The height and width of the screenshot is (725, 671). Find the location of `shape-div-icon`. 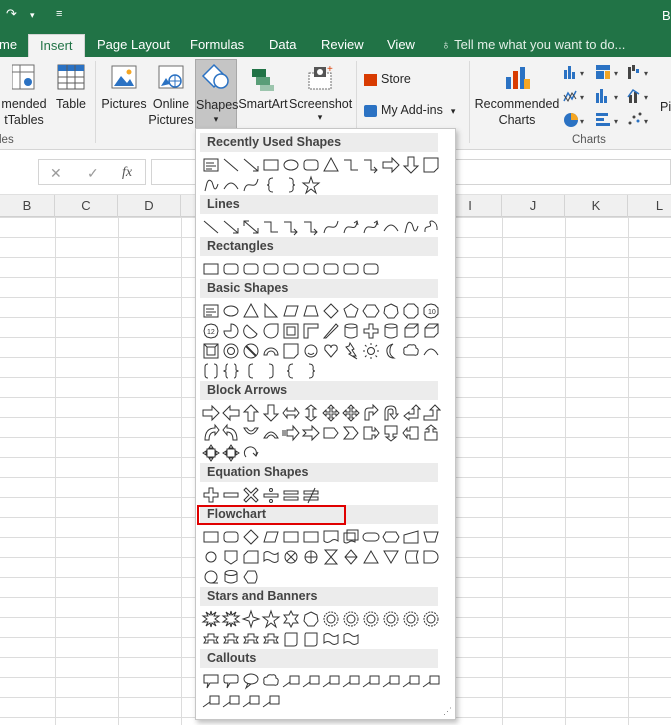

shape-div-icon is located at coordinates (271, 495).